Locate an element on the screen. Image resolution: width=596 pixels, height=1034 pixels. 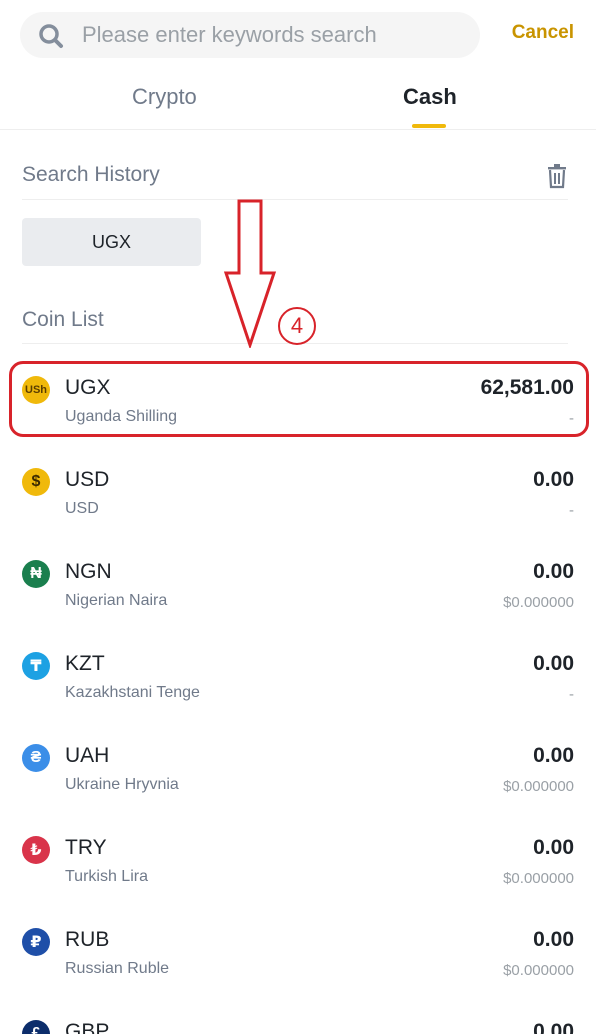
divider is located at coordinates (295, 199).